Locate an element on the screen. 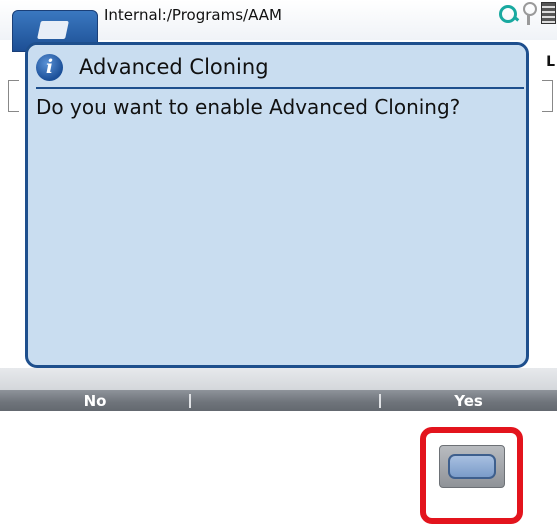 The height and width of the screenshot is (527, 557). key-icon-shaft is located at coordinates (528, 20).